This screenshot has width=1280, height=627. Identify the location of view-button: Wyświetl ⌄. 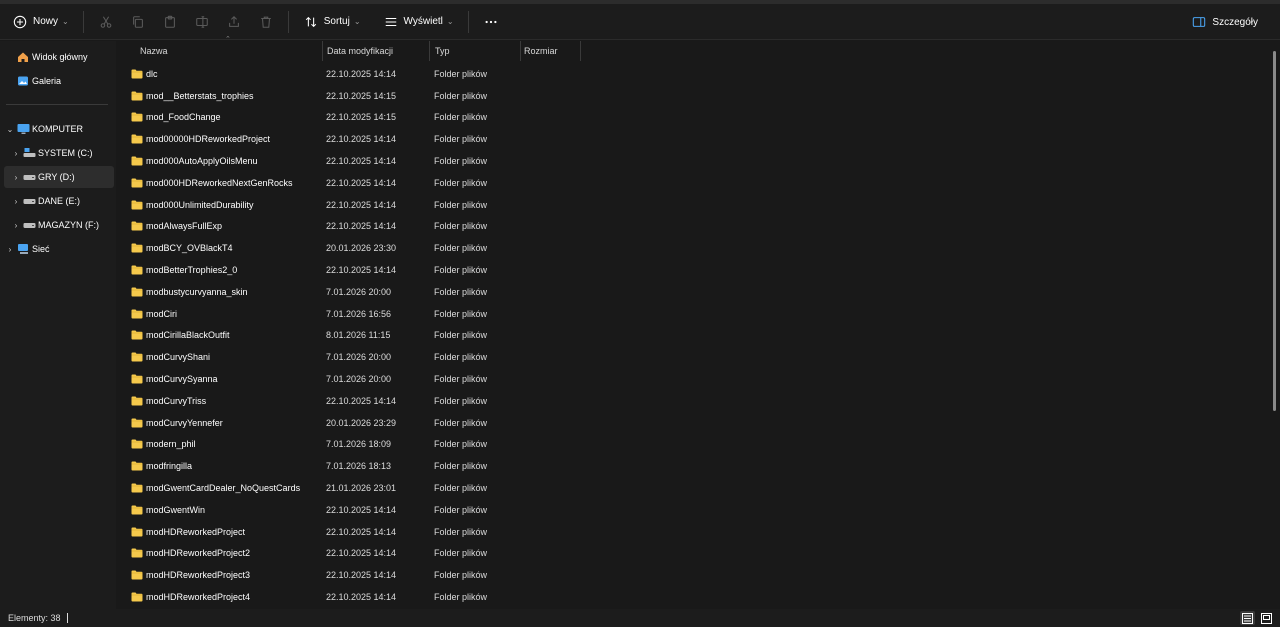
(418, 22).